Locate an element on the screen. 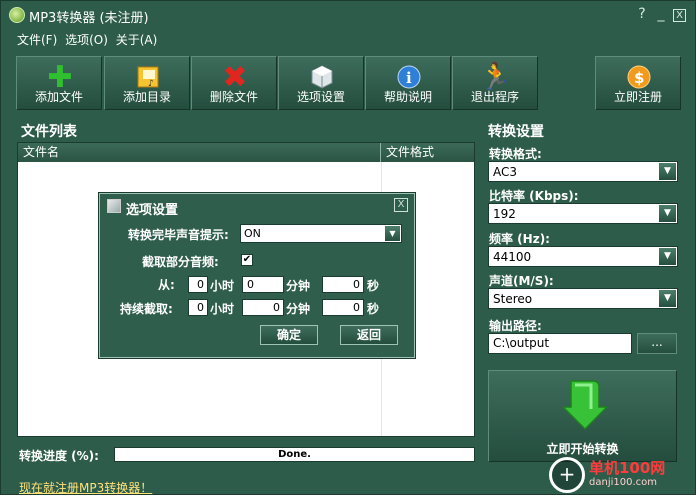  format-select: AC3 ▼ is located at coordinates (583, 171).